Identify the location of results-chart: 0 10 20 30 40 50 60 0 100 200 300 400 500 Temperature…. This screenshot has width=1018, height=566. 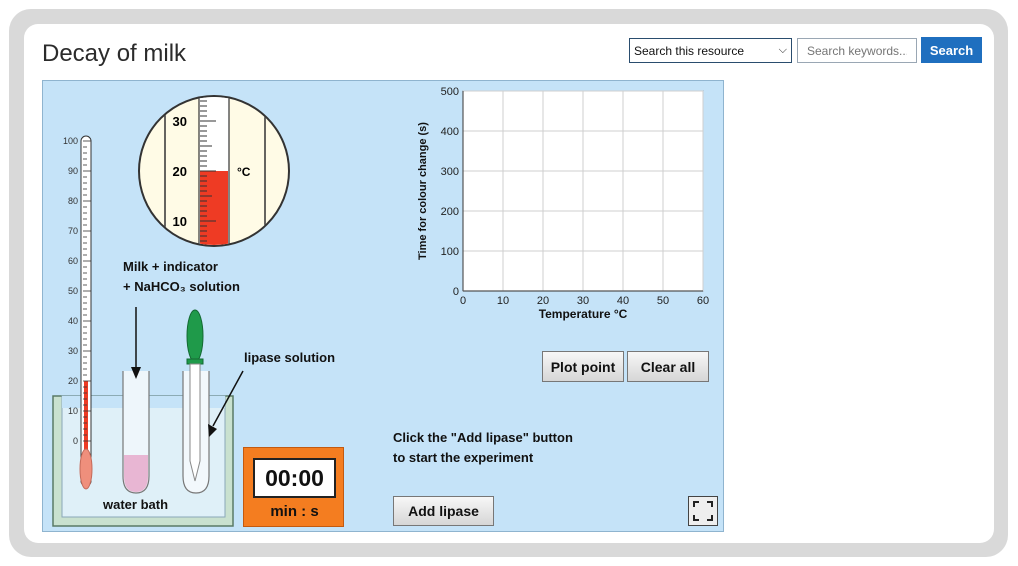
(563, 203).